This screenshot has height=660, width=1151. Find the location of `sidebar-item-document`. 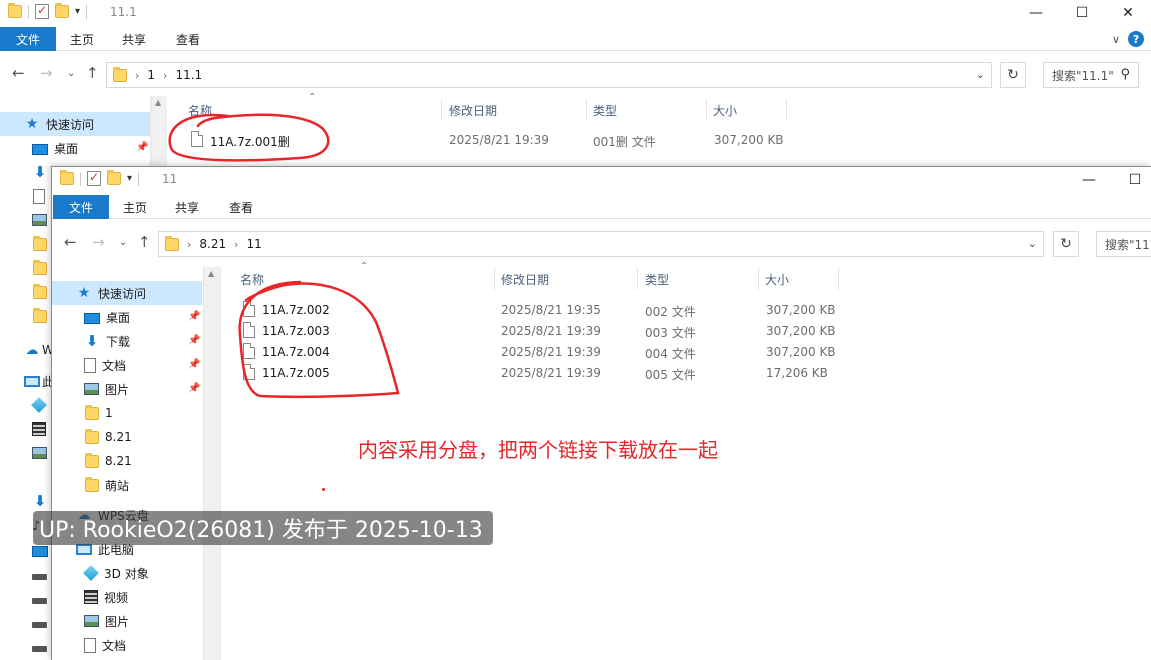

sidebar-item-document is located at coordinates (22, 196).